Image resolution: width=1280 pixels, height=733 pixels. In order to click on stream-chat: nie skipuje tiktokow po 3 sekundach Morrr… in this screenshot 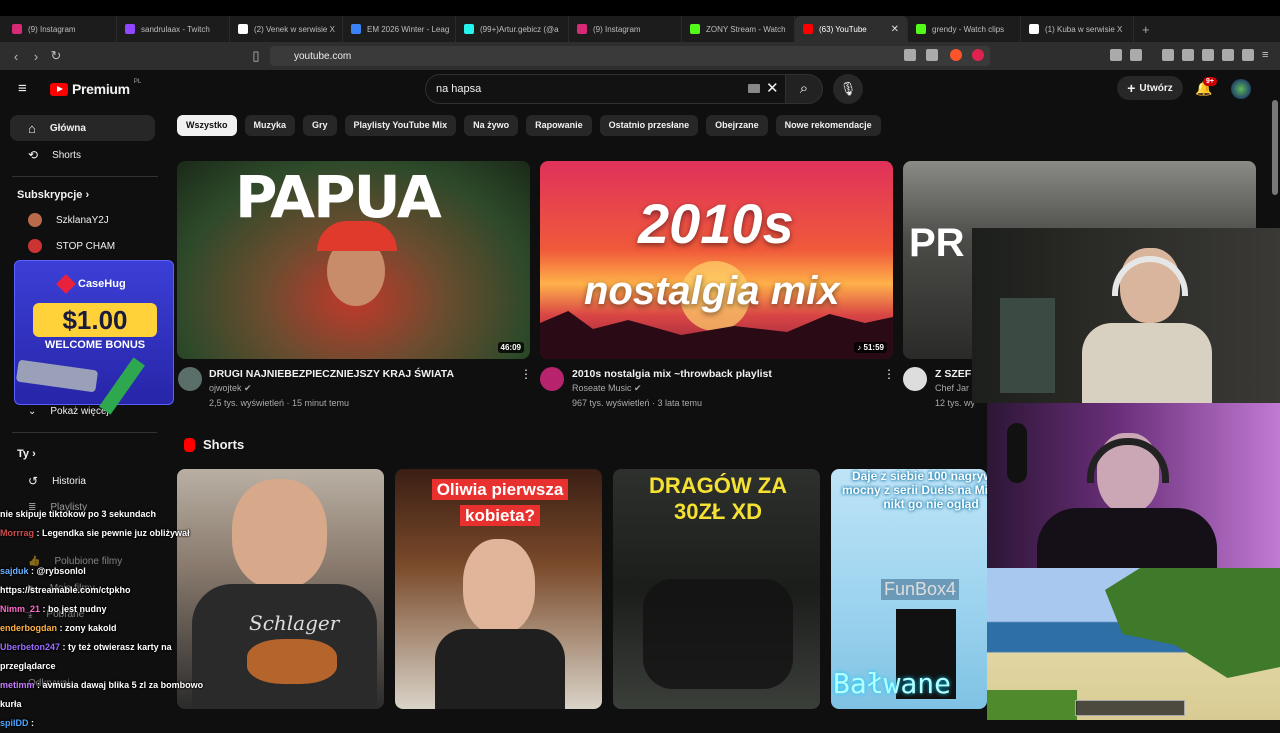, I will do `click(125, 619)`.